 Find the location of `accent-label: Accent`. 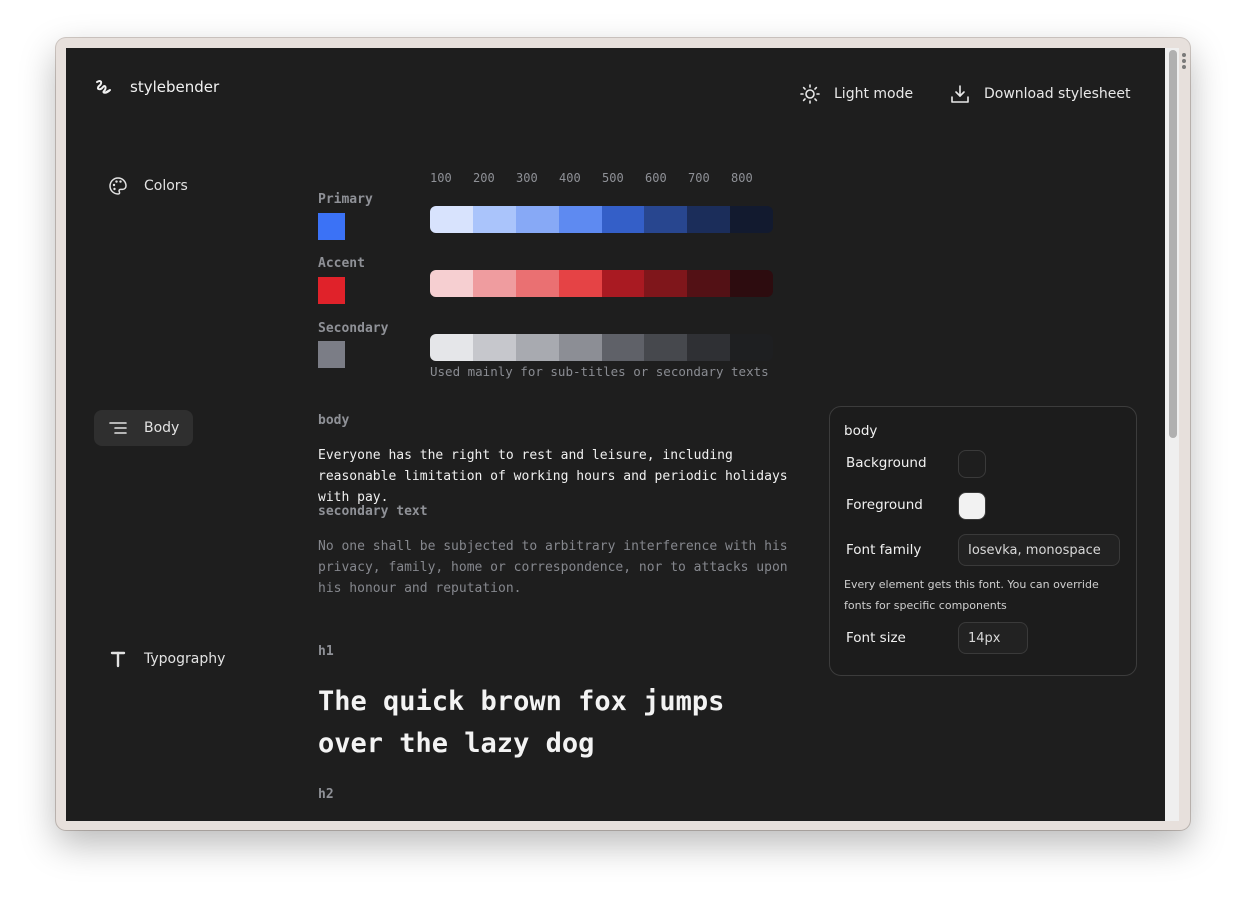

accent-label: Accent is located at coordinates (341, 263).